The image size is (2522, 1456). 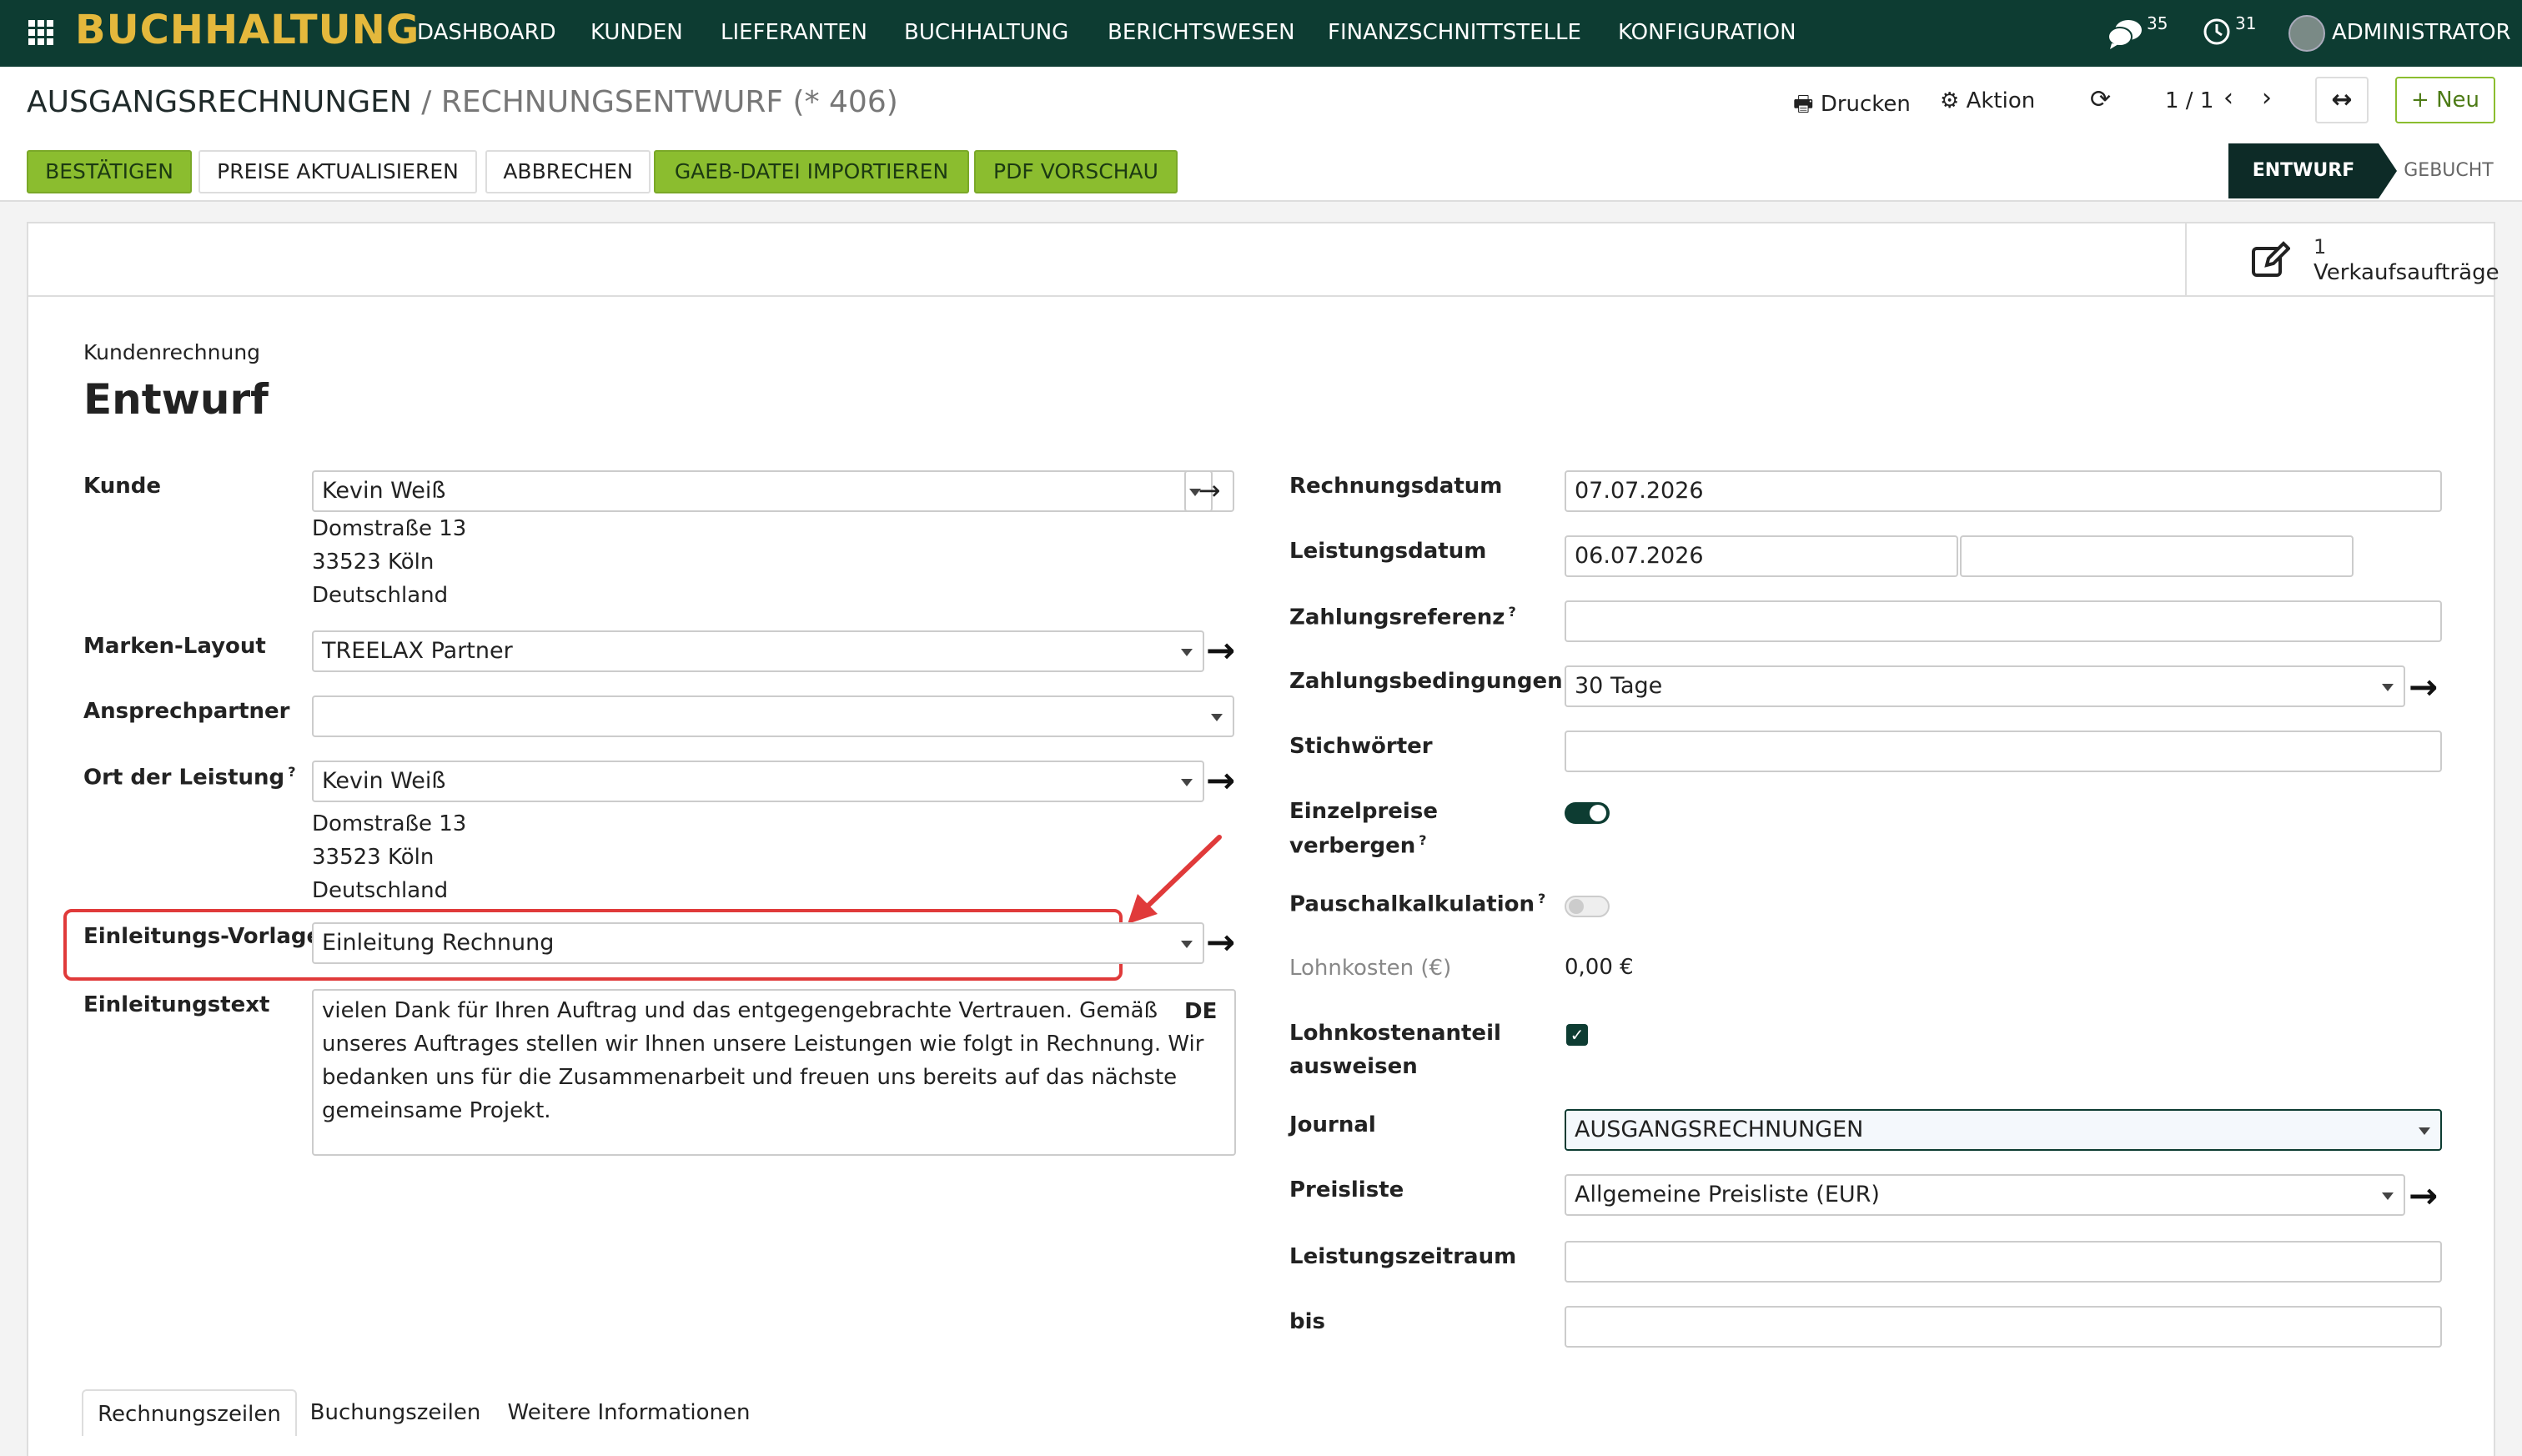 I want to click on tab-journal-items: Buchungszeilen, so click(x=395, y=1412).